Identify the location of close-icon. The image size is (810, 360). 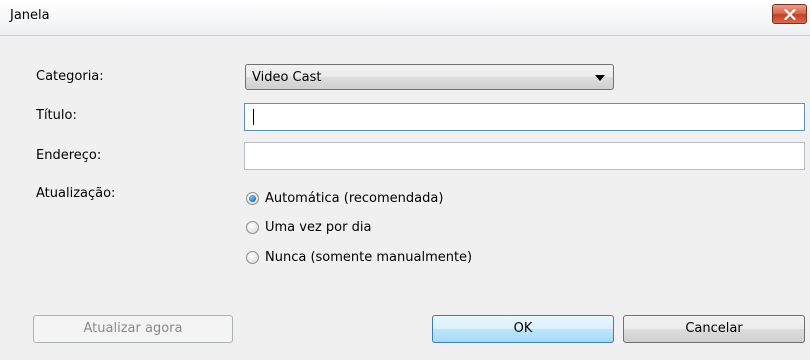
(790, 14).